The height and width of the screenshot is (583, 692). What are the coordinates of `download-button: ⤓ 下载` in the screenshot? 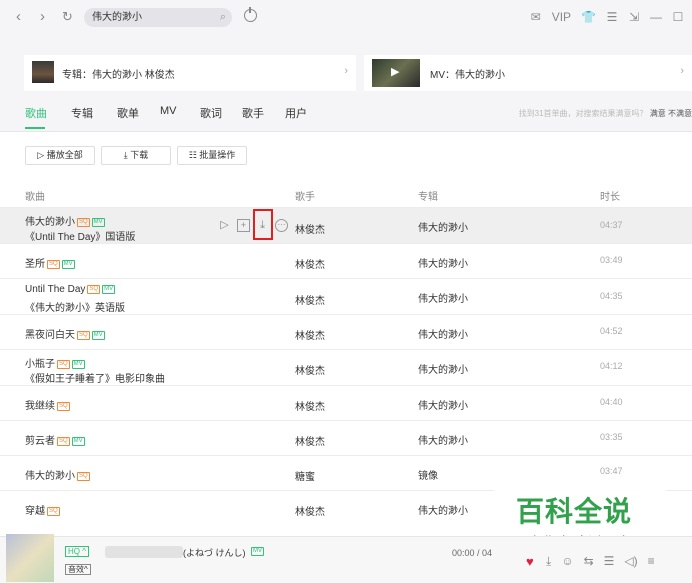 It's located at (136, 155).